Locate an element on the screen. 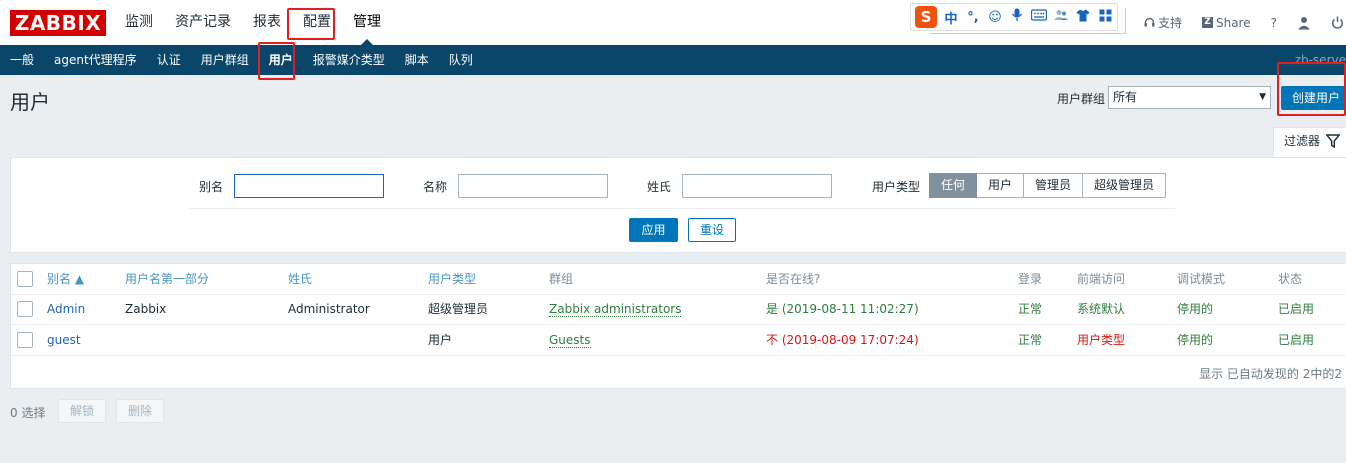 This screenshot has height=463, width=1346. header-online: 是否在线? is located at coordinates (793, 279).